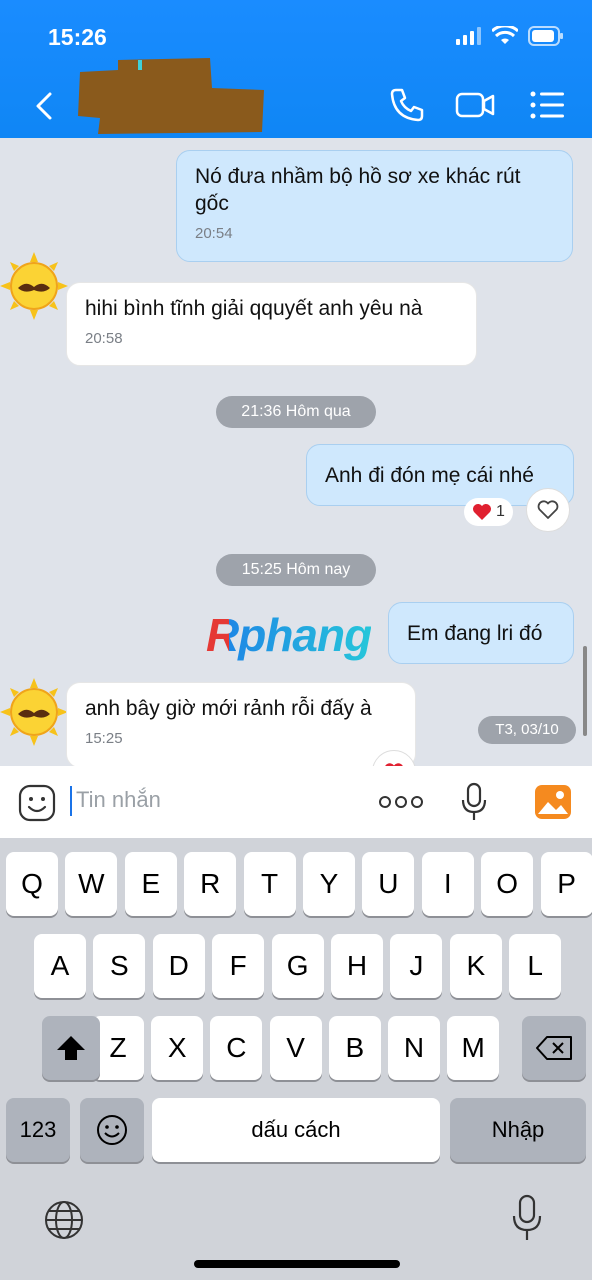 The width and height of the screenshot is (592, 1280). What do you see at coordinates (64, 1220) in the screenshot?
I see `globe-icon` at bounding box center [64, 1220].